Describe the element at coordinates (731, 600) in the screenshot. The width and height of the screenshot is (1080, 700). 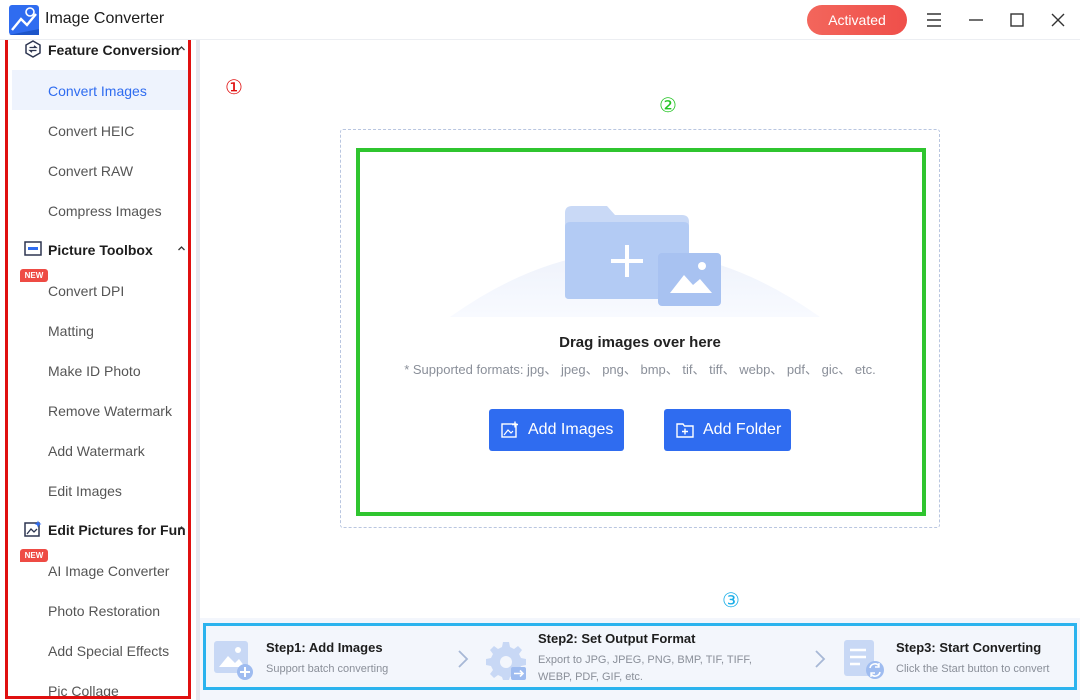
I see `annotation-marker-3: ③` at that location.